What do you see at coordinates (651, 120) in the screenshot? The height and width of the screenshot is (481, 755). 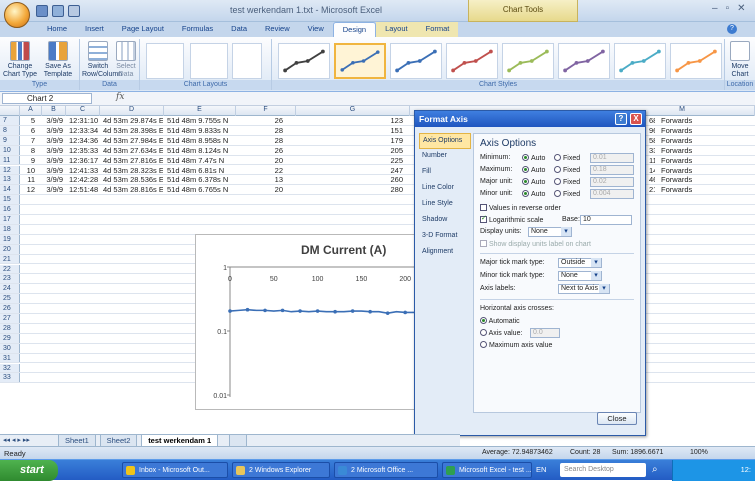 I see `cell-l: 68` at bounding box center [651, 120].